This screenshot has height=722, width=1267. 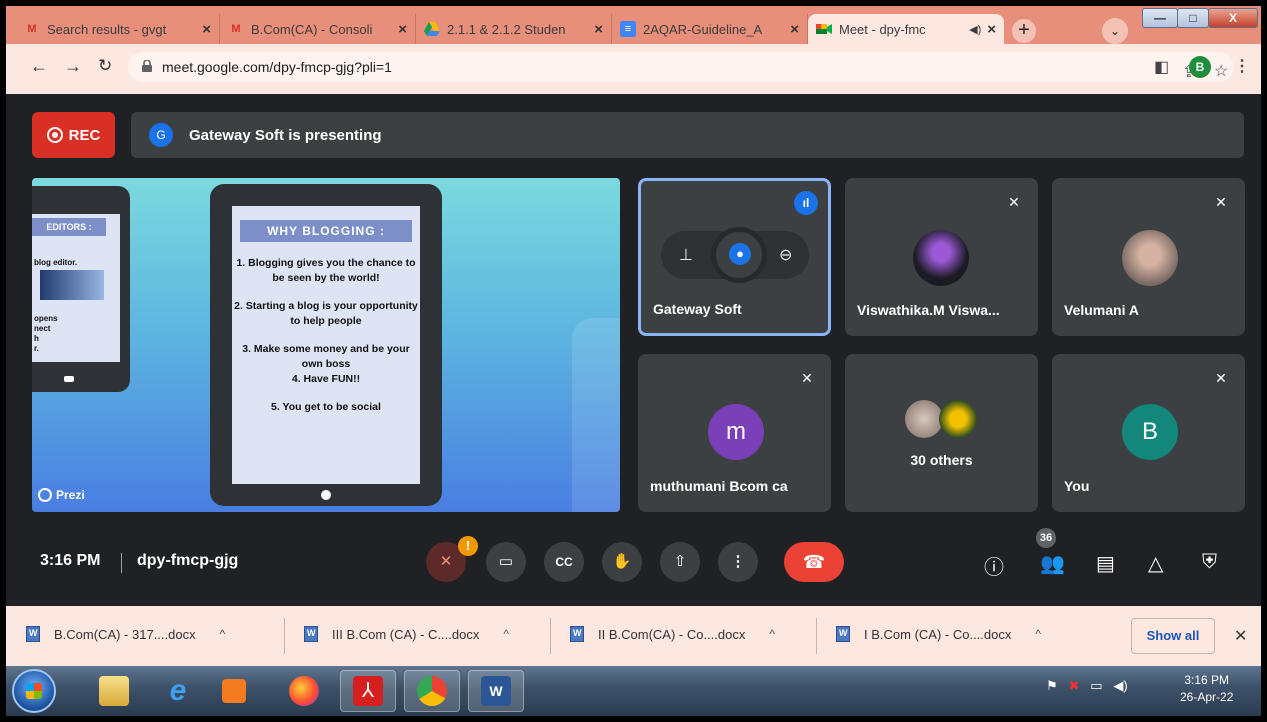 What do you see at coordinates (1200, 67) in the screenshot?
I see `profile-avatar: B` at bounding box center [1200, 67].